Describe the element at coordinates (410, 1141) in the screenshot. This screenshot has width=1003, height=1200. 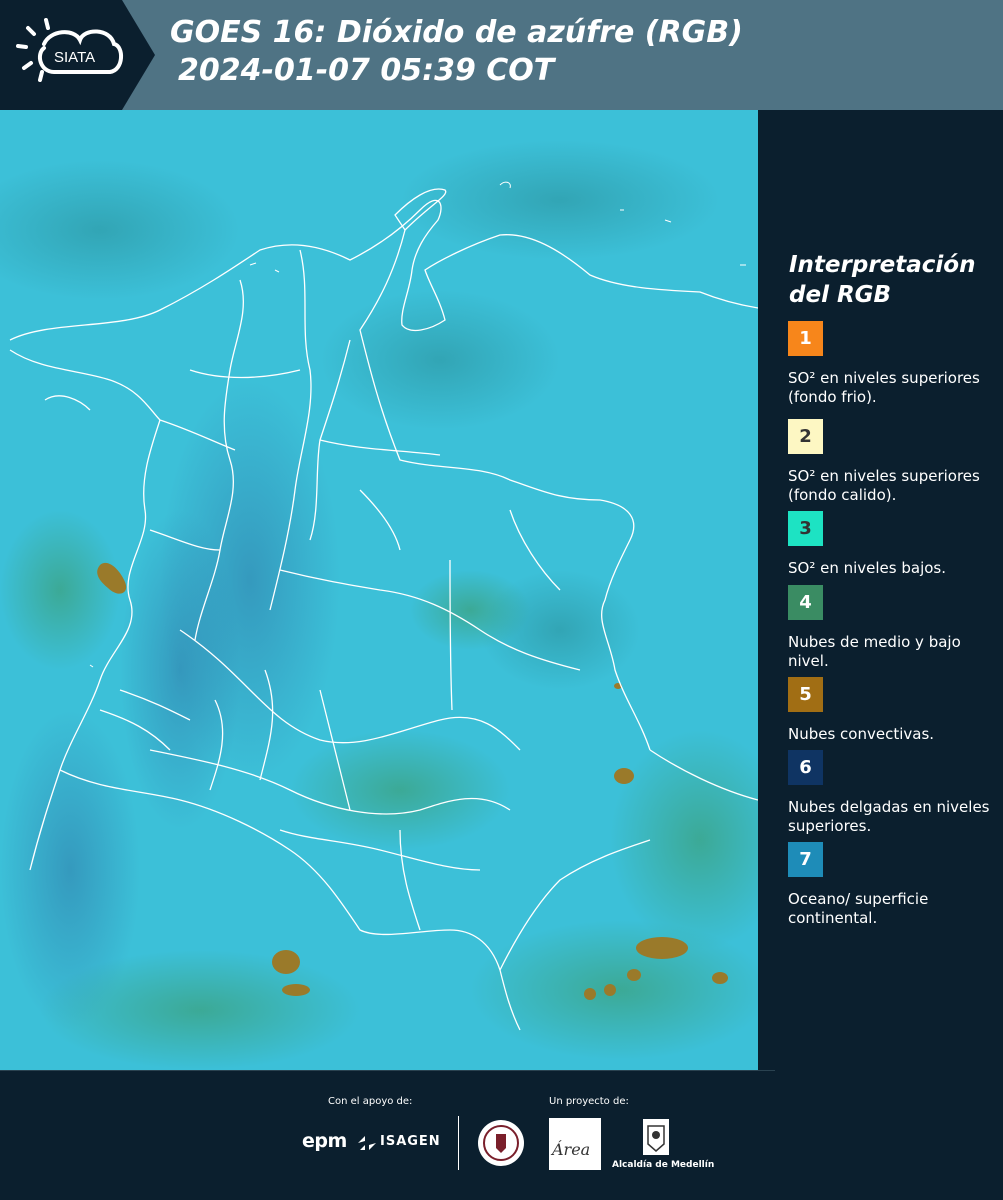
I see `isagen-logo: ISAGEN` at that location.